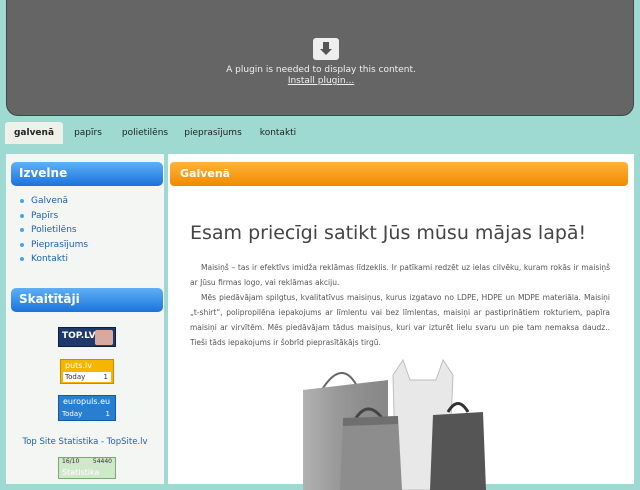 Image resolution: width=640 pixels, height=490 pixels. I want to click on sidebar-menu-title: Izvelne, so click(87, 174).